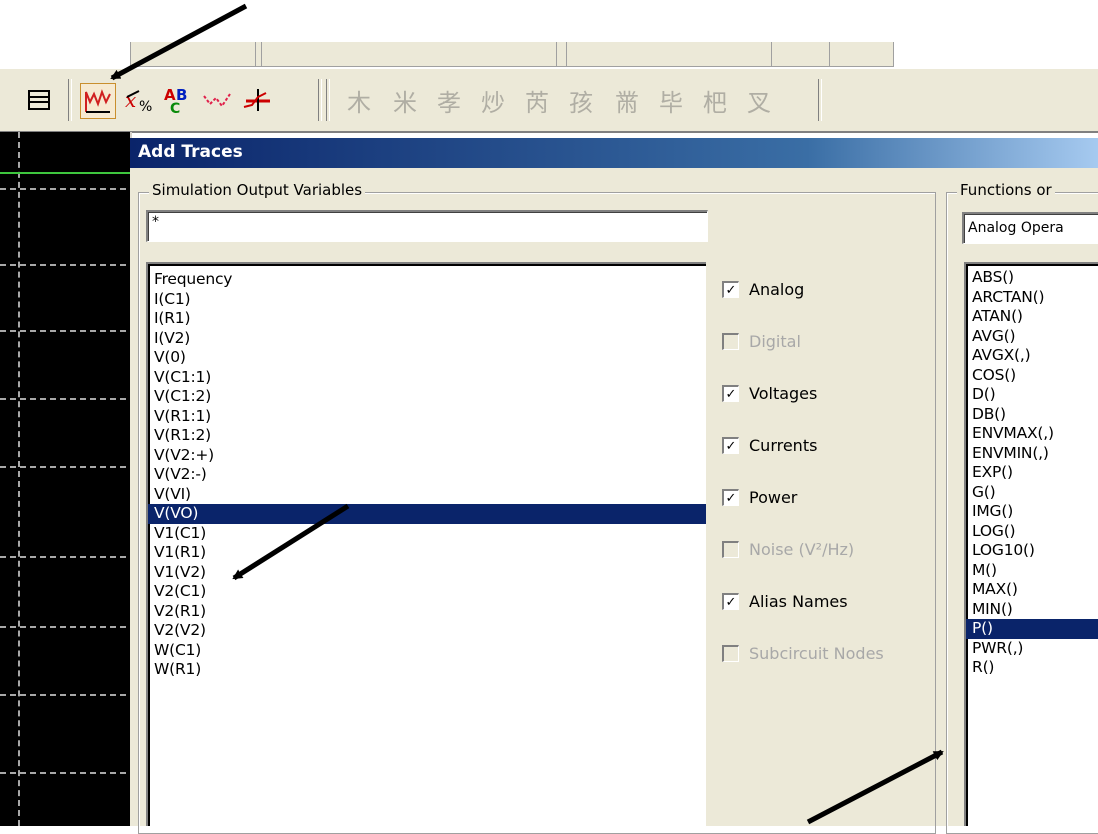 This screenshot has height=834, width=1098. What do you see at coordinates (179, 42) in the screenshot?
I see `arrow-toolbar` at bounding box center [179, 42].